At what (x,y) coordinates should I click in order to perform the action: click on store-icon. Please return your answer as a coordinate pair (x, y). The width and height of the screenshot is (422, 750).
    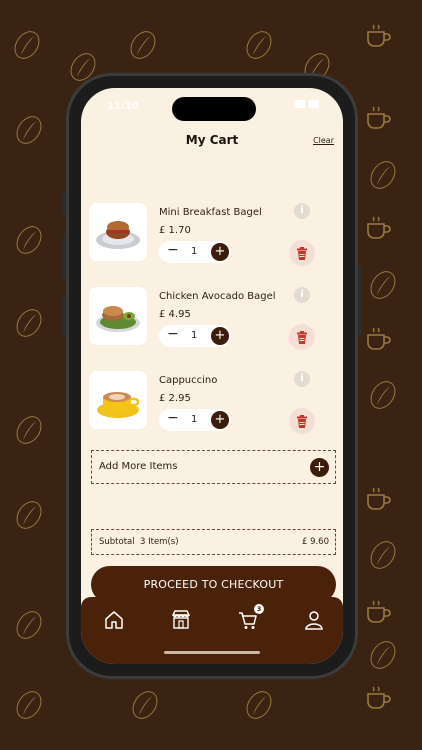
    Looking at the image, I should click on (181, 620).